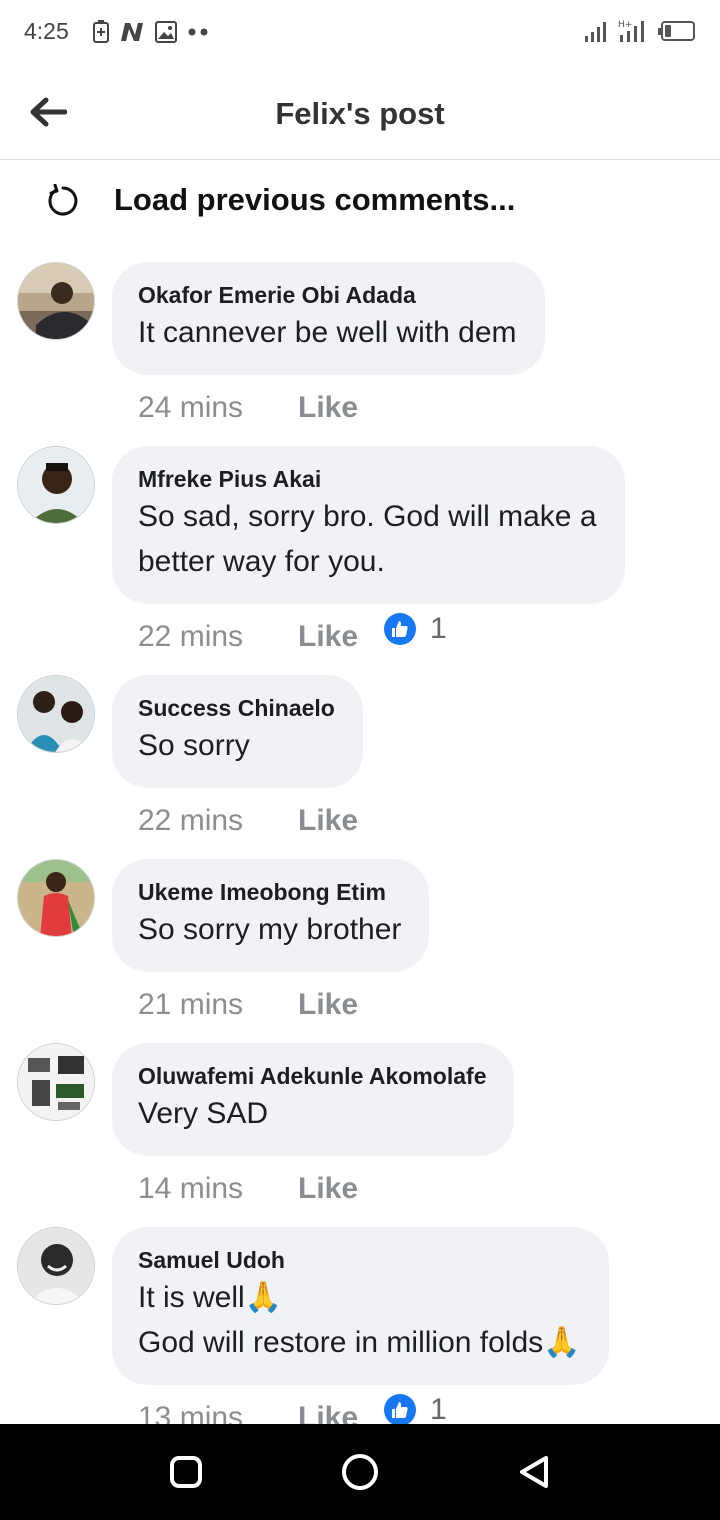 The height and width of the screenshot is (1520, 720). What do you see at coordinates (596, 33) in the screenshot?
I see `signal-1-icon` at bounding box center [596, 33].